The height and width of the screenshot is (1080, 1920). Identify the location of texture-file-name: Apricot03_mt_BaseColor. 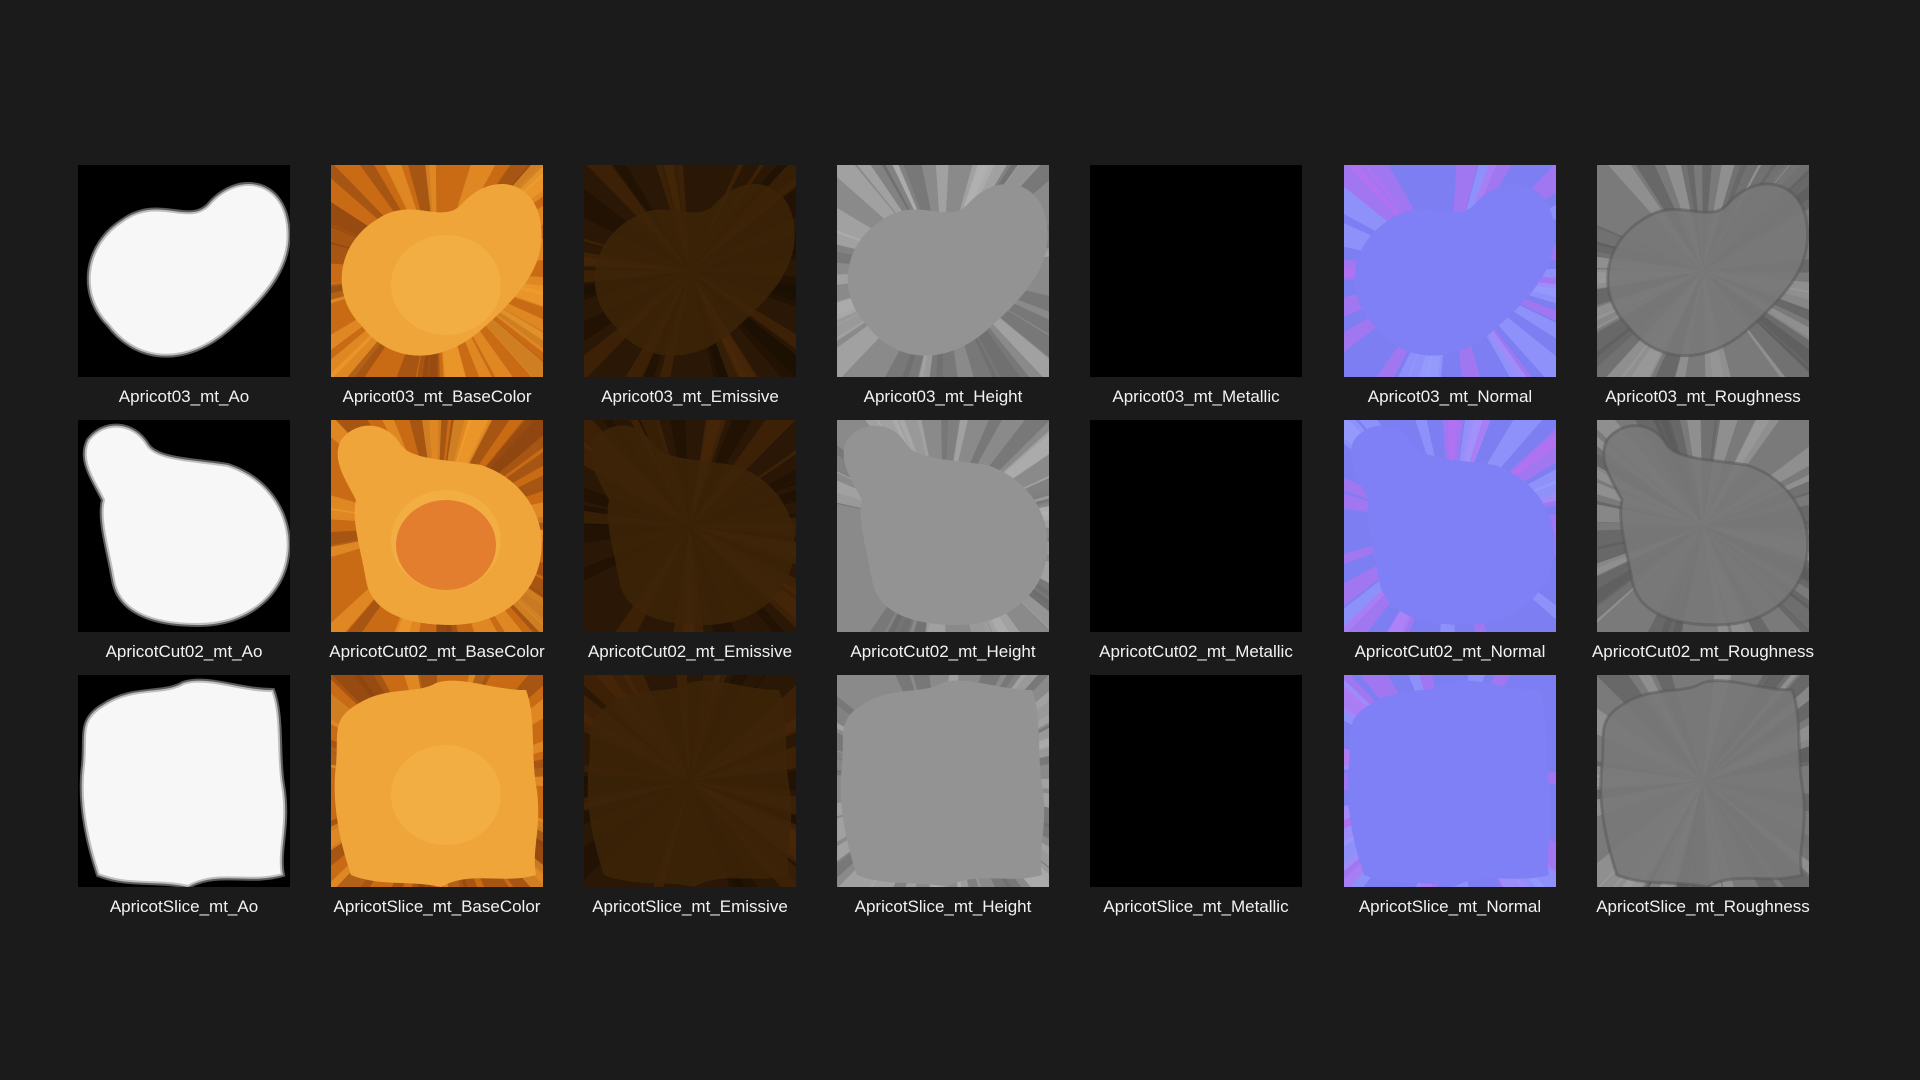
(437, 396).